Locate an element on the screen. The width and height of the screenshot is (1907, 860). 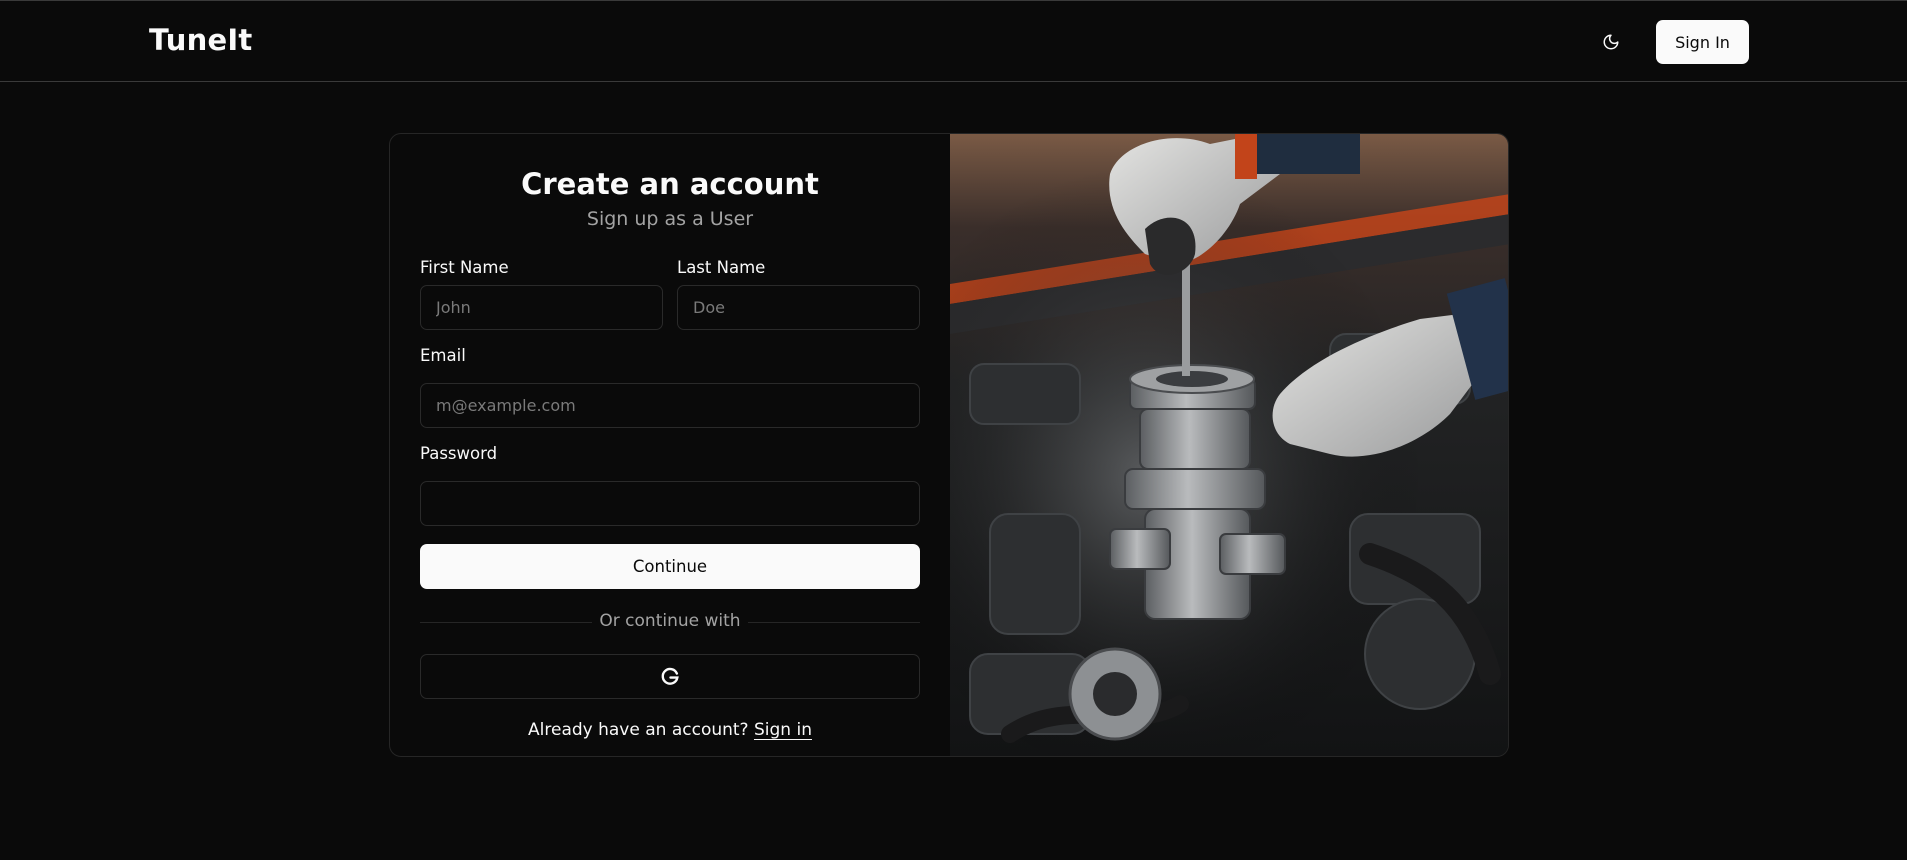
google-signin-button is located at coordinates (670, 676).